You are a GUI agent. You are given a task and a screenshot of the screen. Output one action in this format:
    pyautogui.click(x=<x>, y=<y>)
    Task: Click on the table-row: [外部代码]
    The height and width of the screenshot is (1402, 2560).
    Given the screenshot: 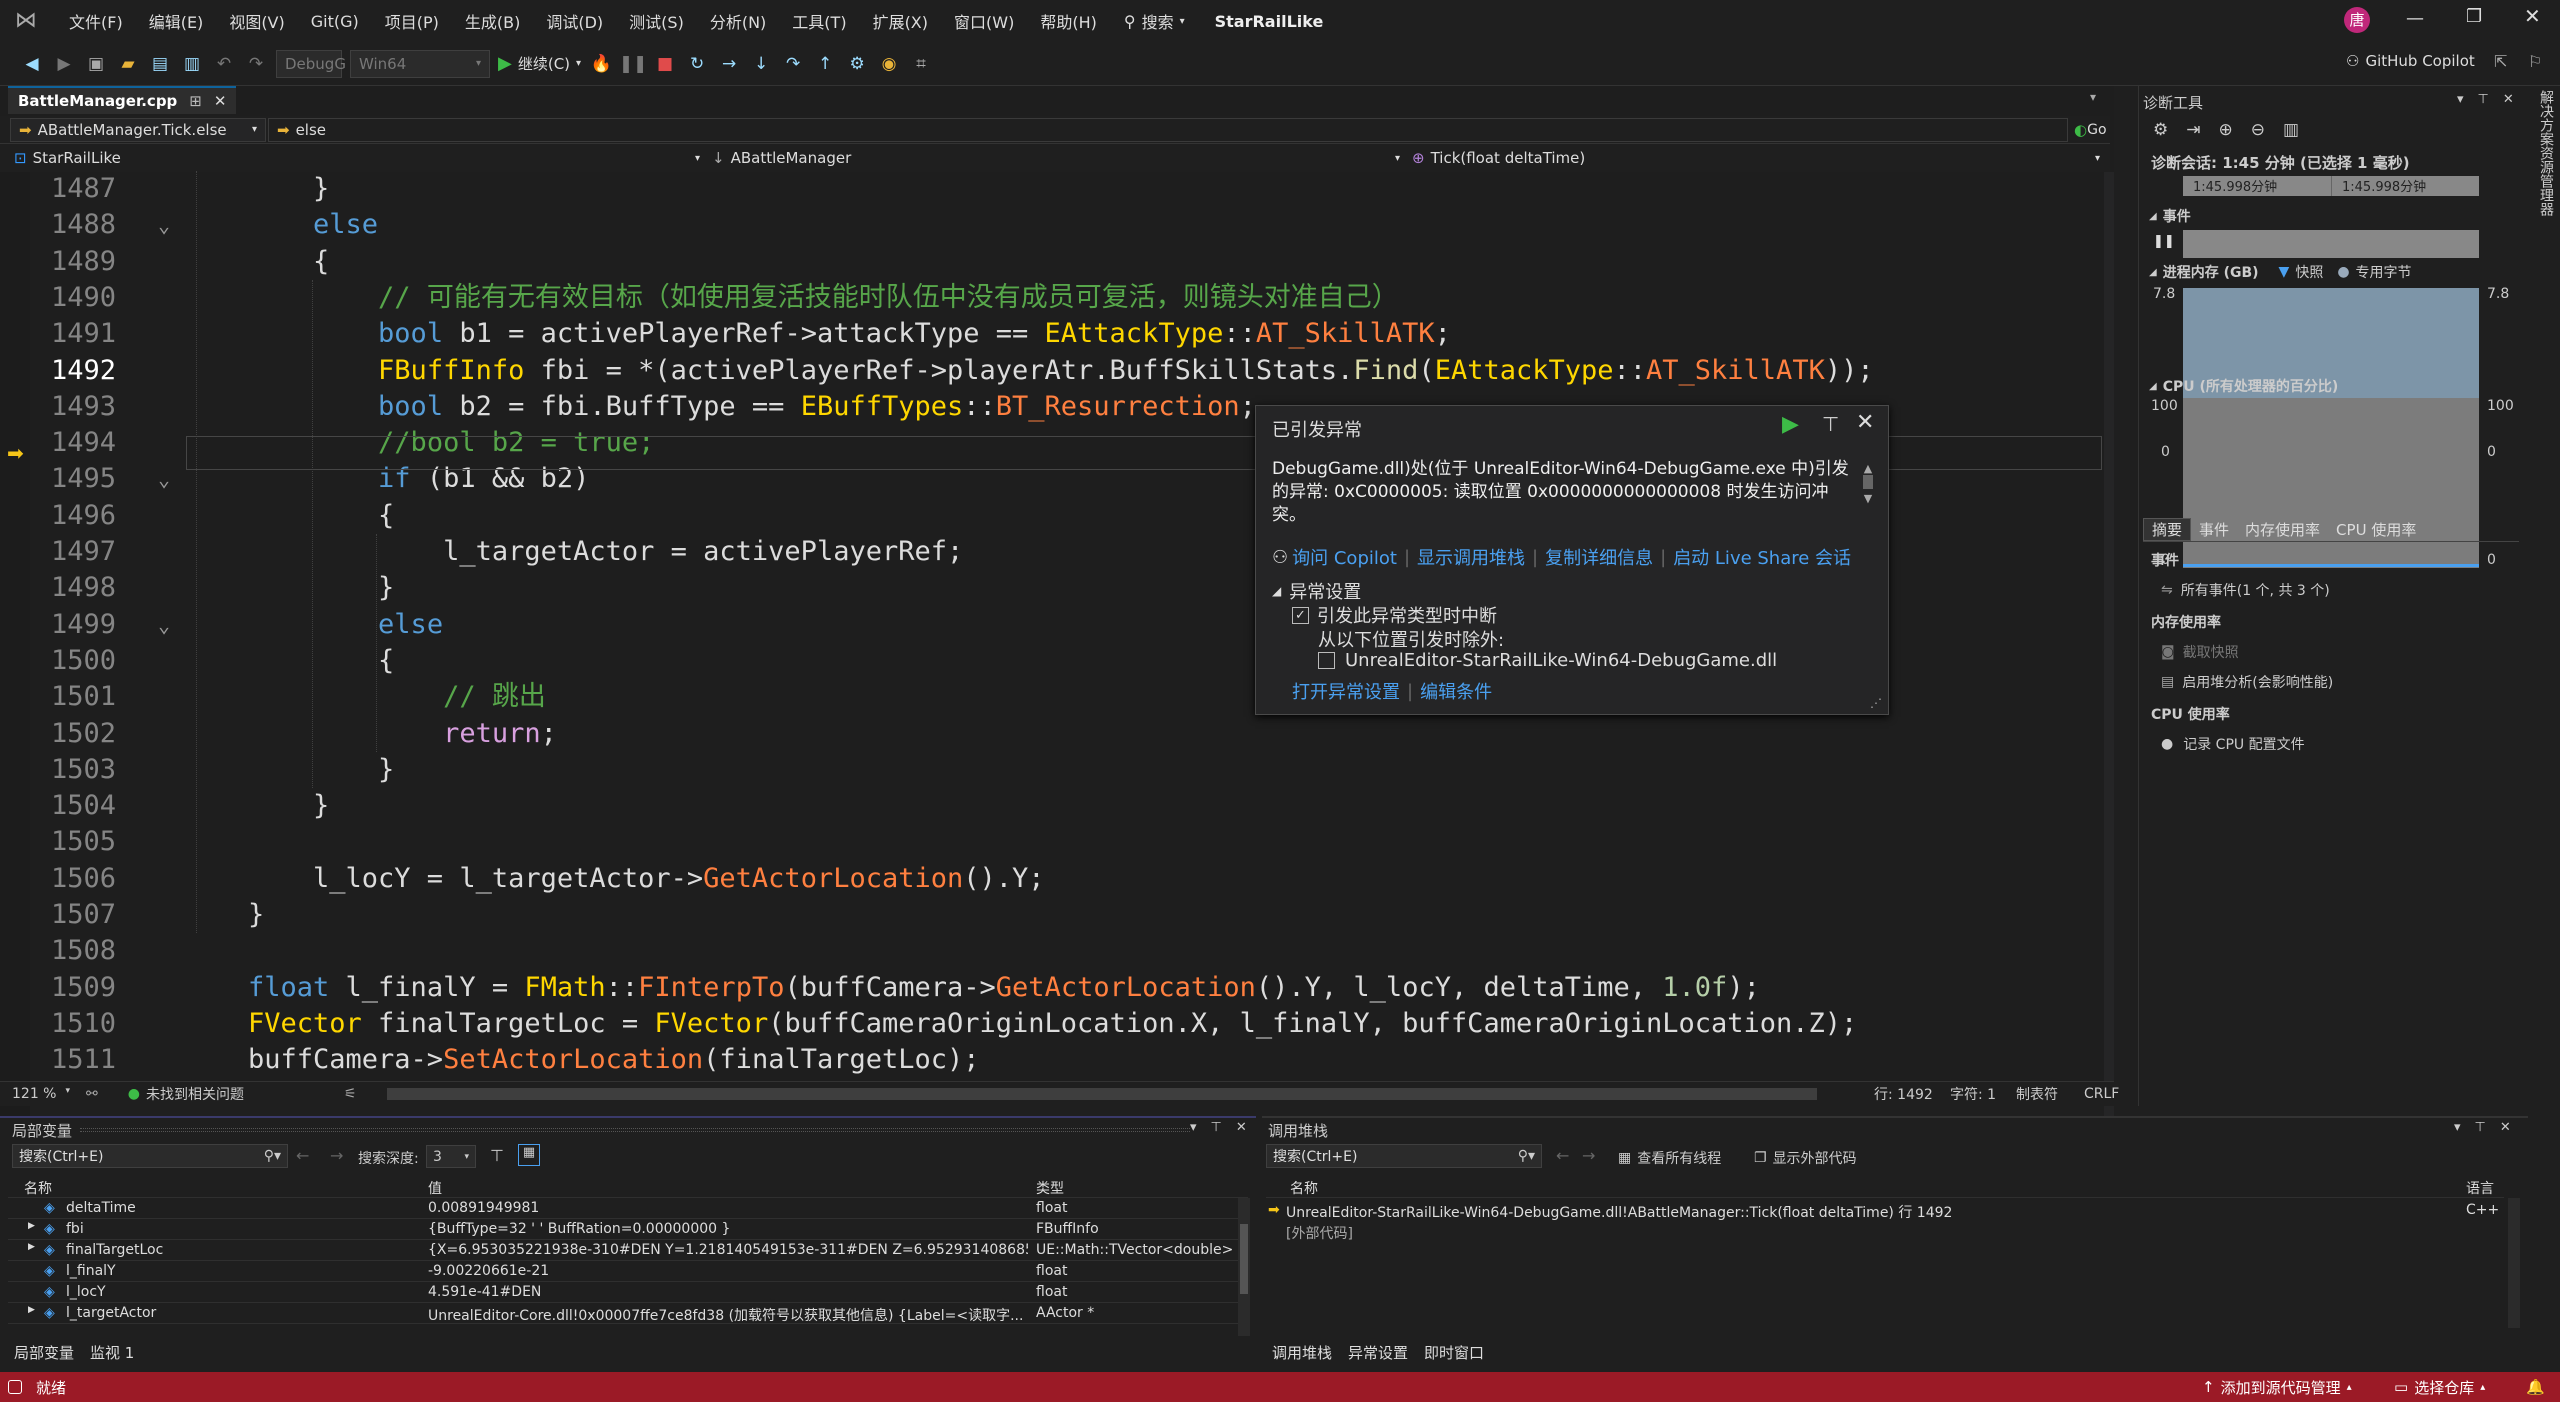 What is the action you would take?
    pyautogui.click(x=1885, y=1231)
    